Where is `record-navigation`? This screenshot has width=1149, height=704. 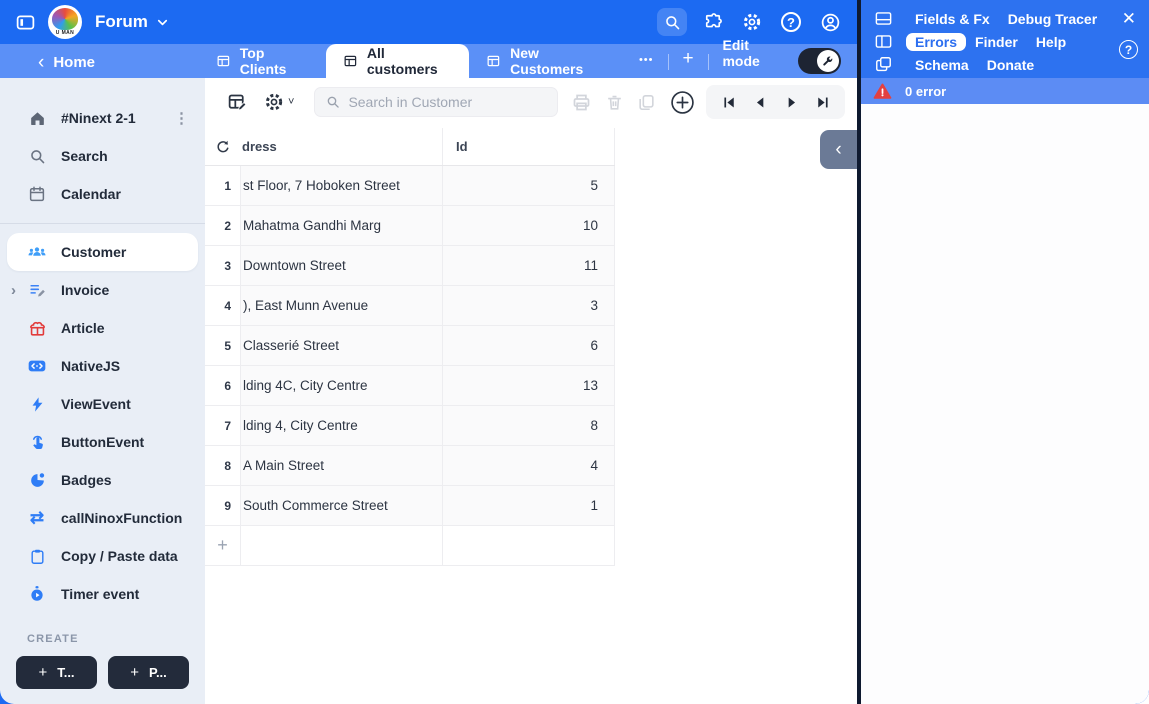
record-navigation is located at coordinates (775, 102).